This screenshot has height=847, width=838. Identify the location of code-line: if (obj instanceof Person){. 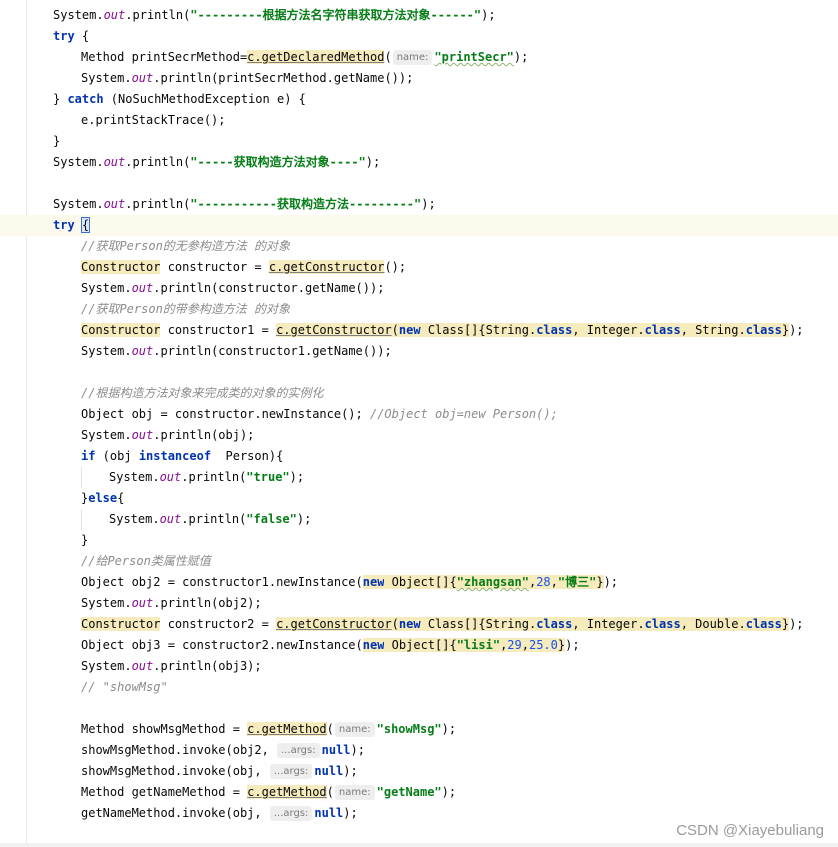
(419, 456).